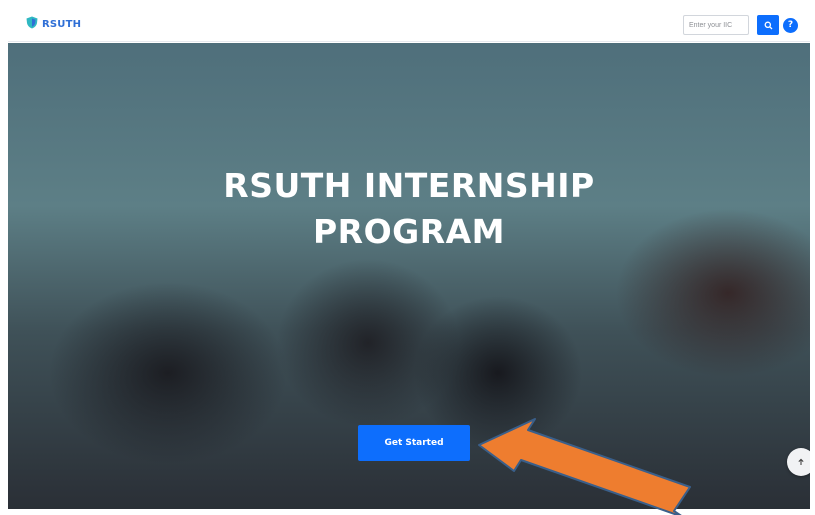 This screenshot has height=515, width=815. I want to click on id-search-input, so click(716, 25).